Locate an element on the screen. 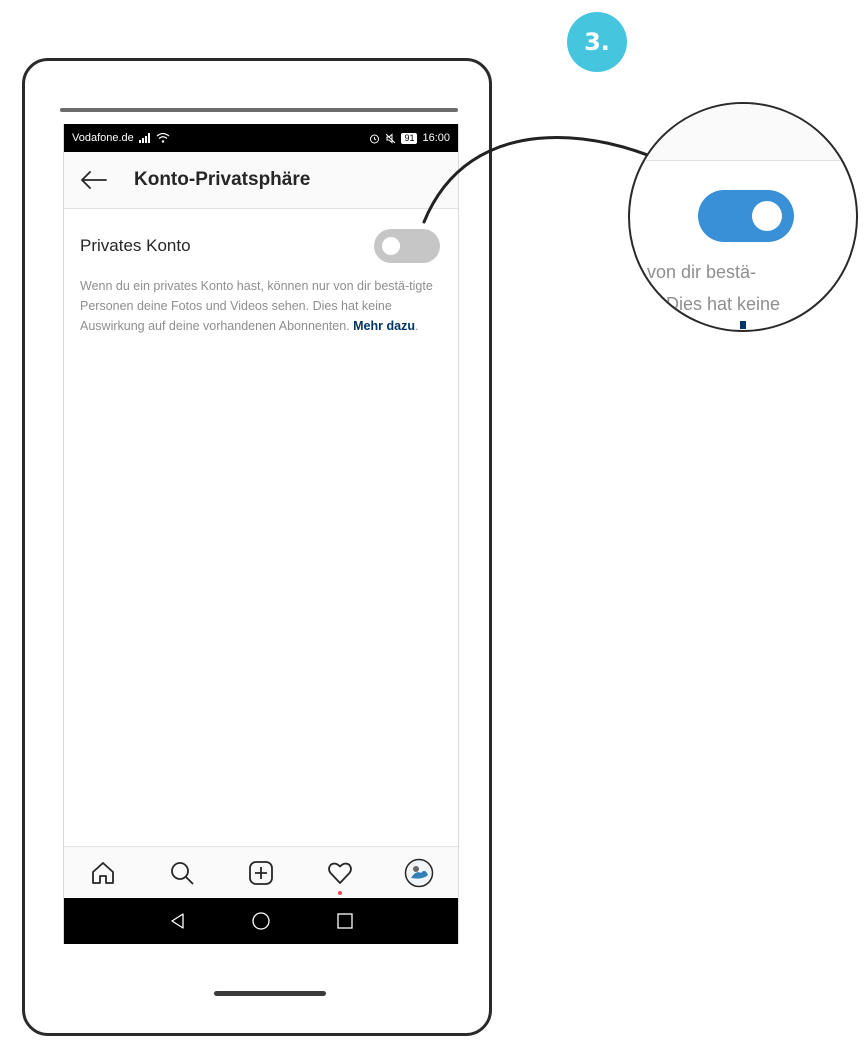 The height and width of the screenshot is (1041, 866). zoom-text-line1: r von dir bestä- is located at coordinates (696, 272).